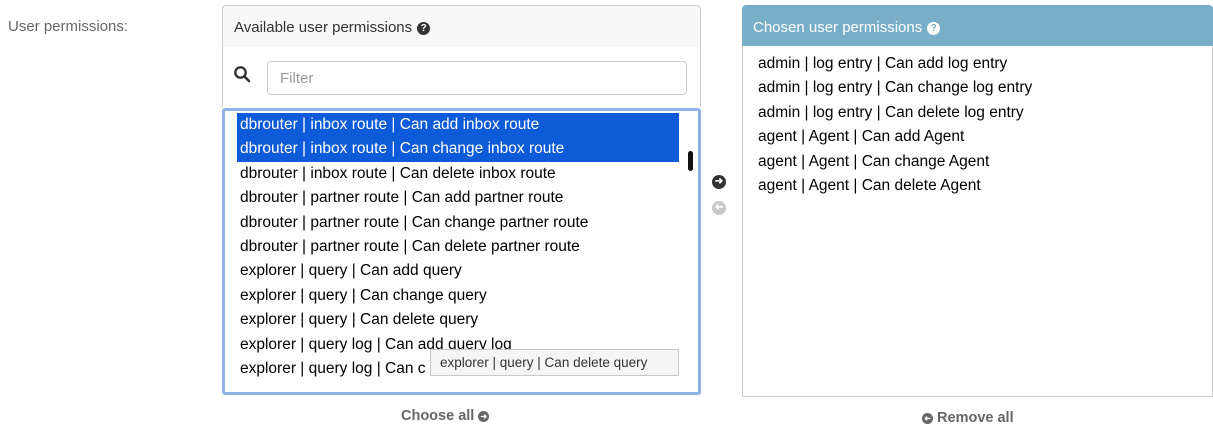 The height and width of the screenshot is (431, 1213). Describe the element at coordinates (895, 88) in the screenshot. I see `chosen-option: admin | log entry | Can change log entry` at that location.